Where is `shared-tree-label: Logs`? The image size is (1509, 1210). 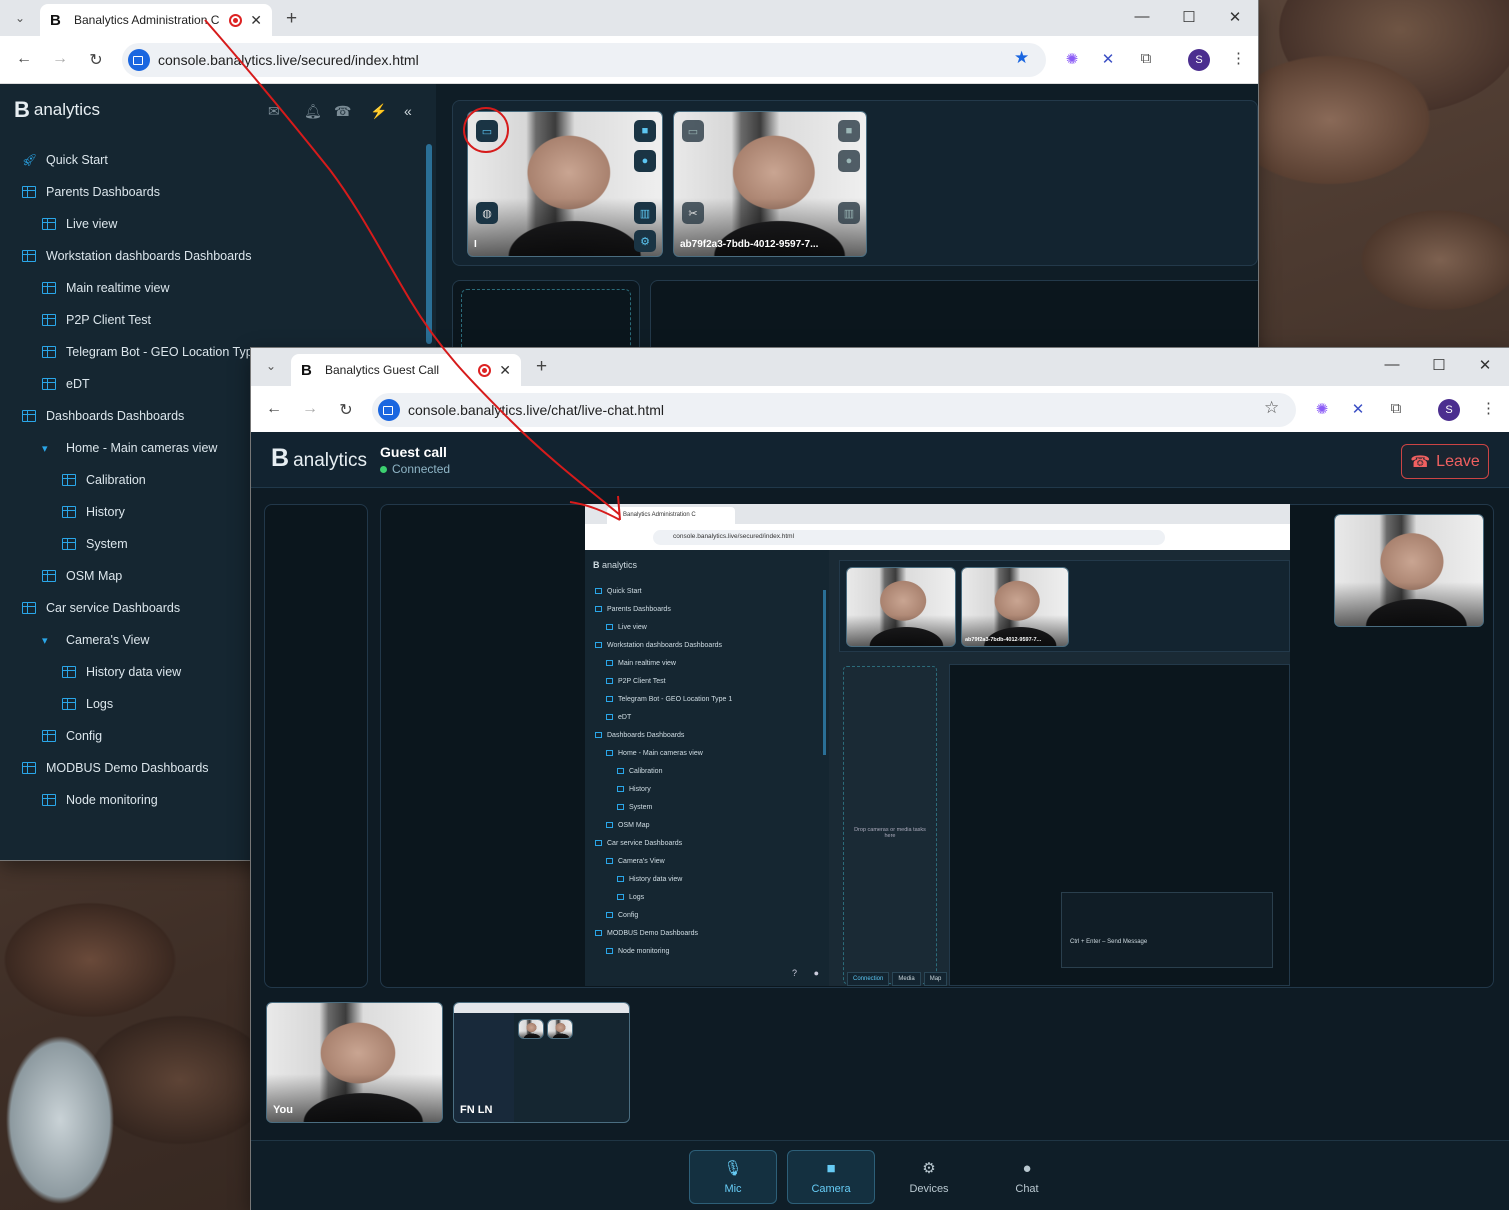
shared-tree-label: Logs is located at coordinates (637, 897).